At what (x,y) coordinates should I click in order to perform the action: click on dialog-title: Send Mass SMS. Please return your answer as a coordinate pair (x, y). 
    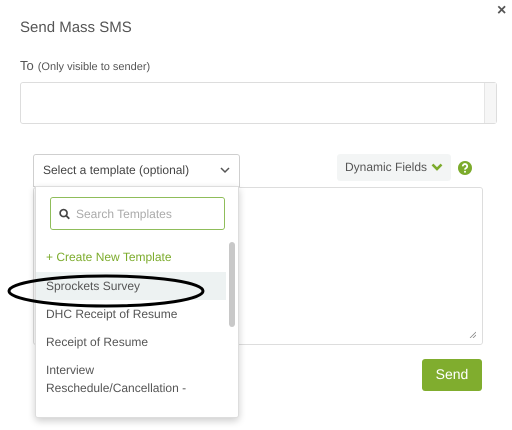
    Looking at the image, I should click on (76, 28).